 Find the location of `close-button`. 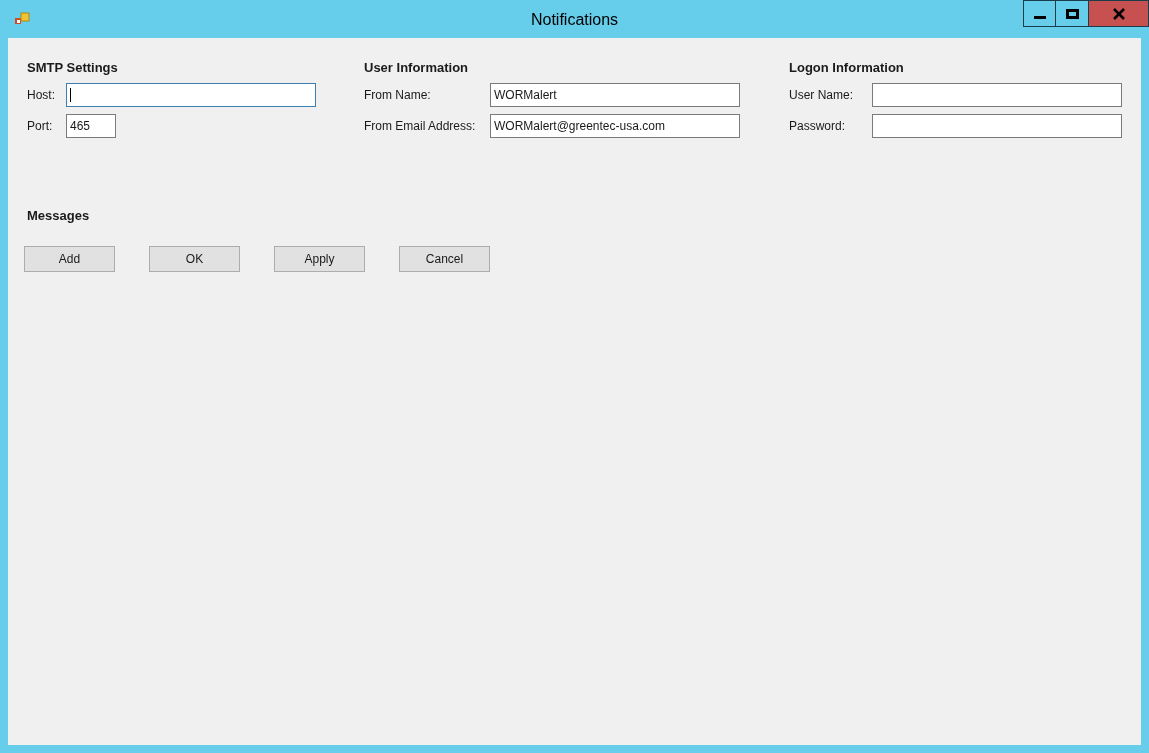

close-button is located at coordinates (1119, 13).